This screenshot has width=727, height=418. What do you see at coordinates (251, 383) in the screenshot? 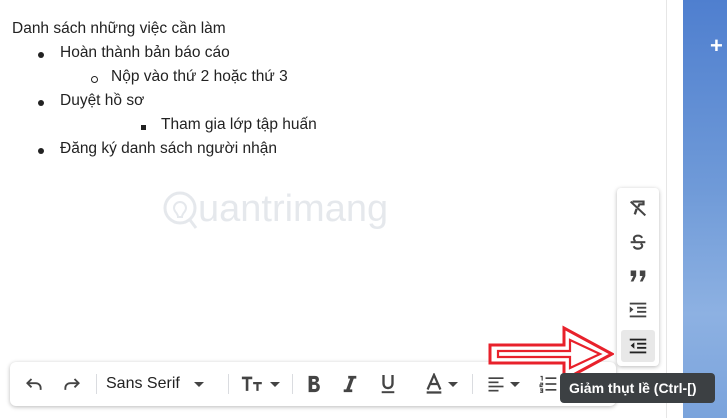
I see `font-size-icon` at bounding box center [251, 383].